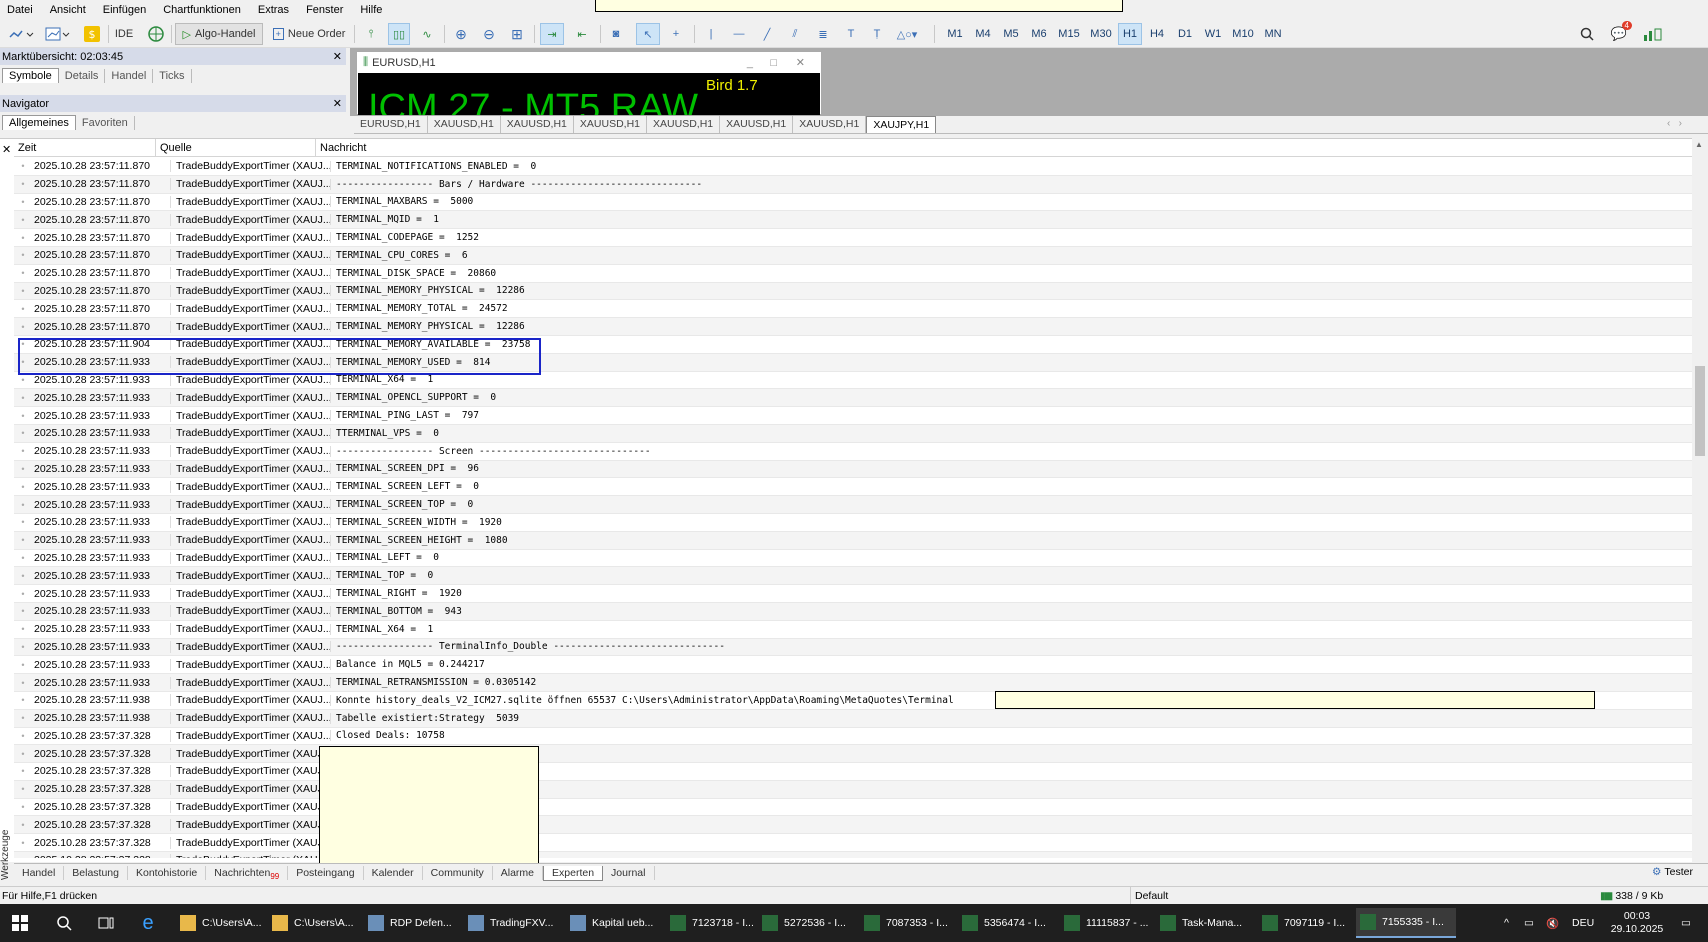  I want to click on timeframe-m15: M15, so click(1069, 34).